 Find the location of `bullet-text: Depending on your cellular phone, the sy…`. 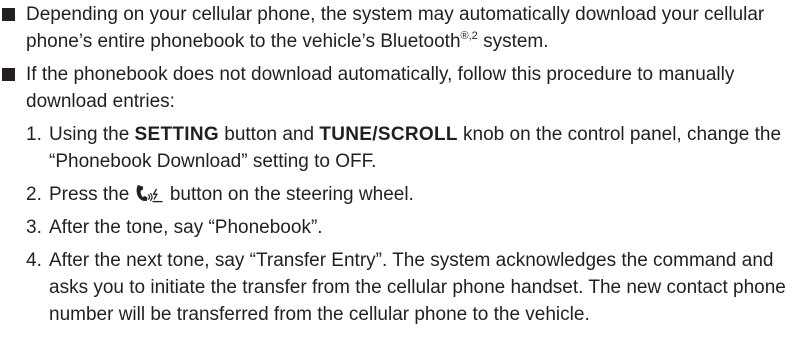

bullet-text: Depending on your cellular phone, the sy… is located at coordinates (395, 28).